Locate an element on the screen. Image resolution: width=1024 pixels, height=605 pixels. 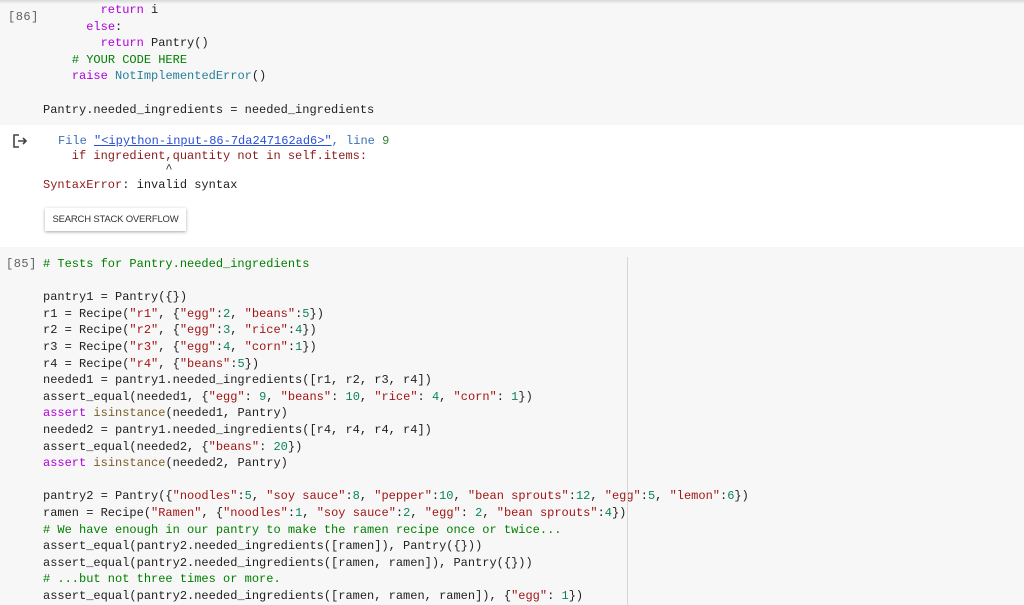
code-line: pantry1 = Pantry({}) is located at coordinates (396, 297).